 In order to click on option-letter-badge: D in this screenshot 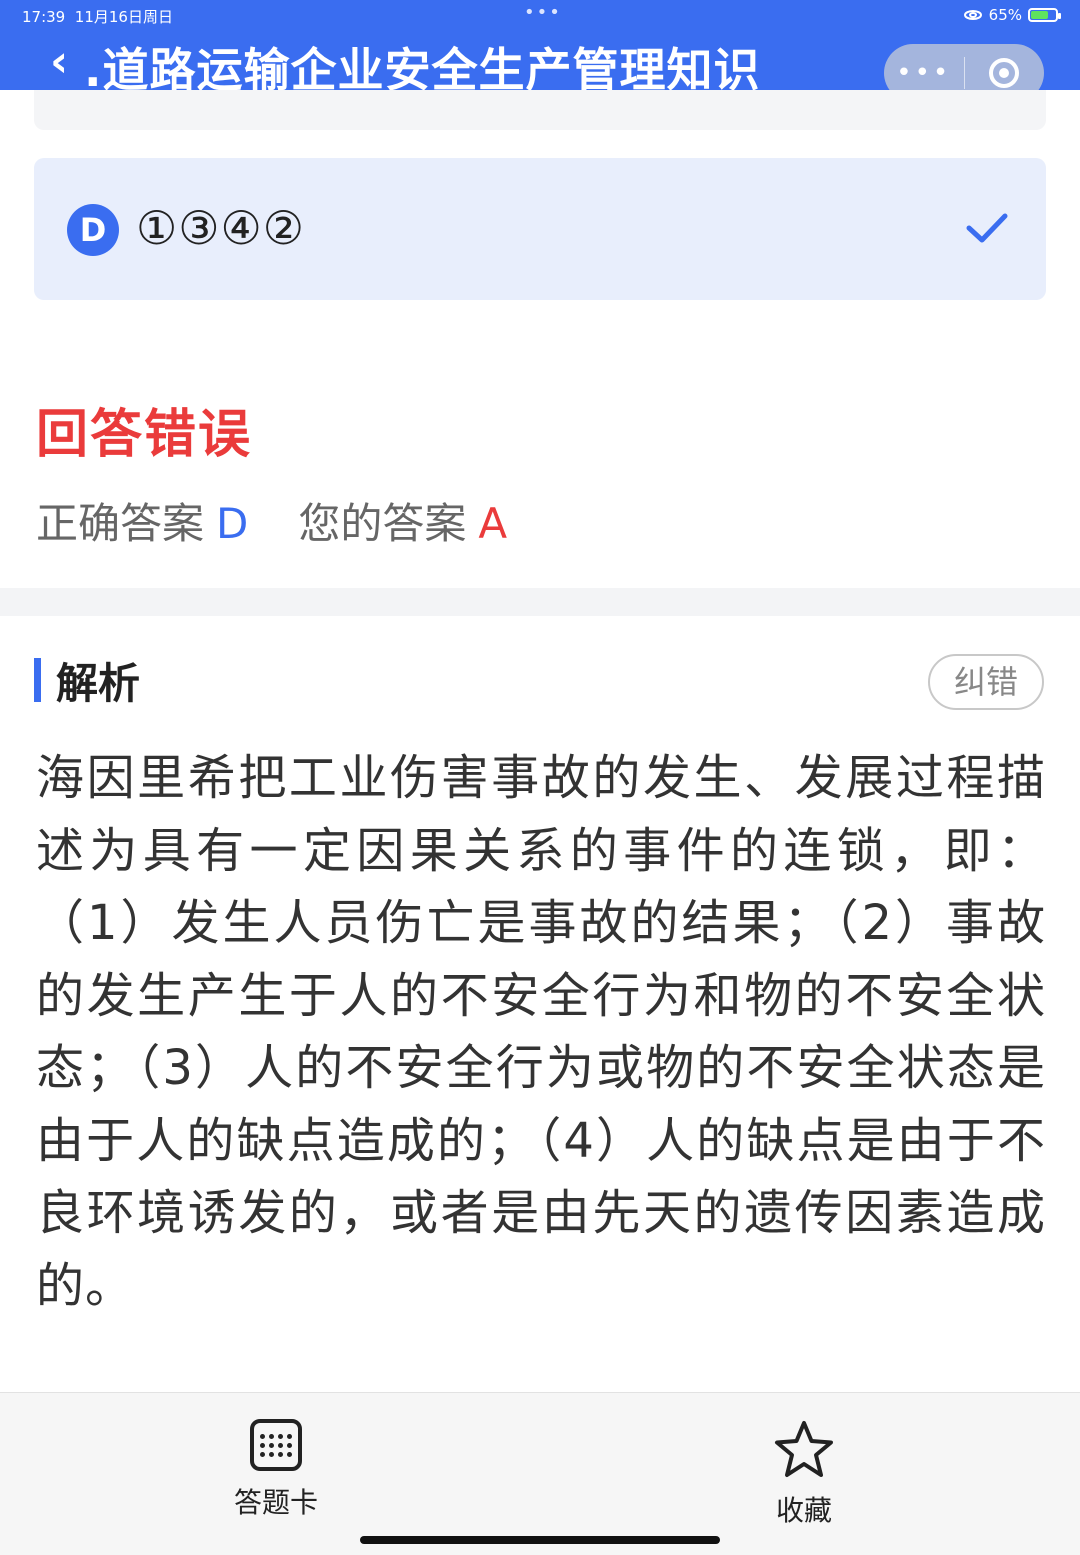, I will do `click(93, 230)`.